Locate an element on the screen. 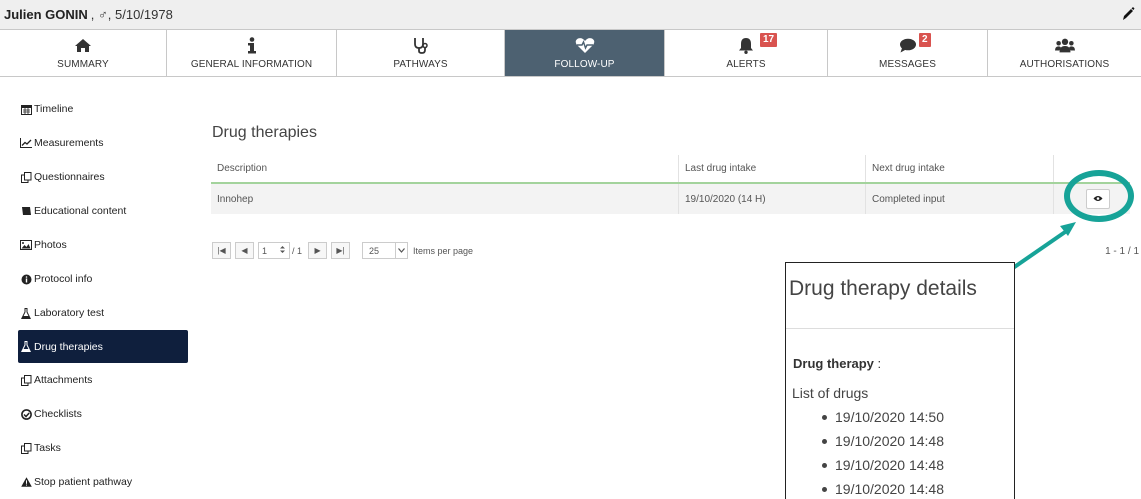  patient-name: Julien GONIN is located at coordinates (46, 14).